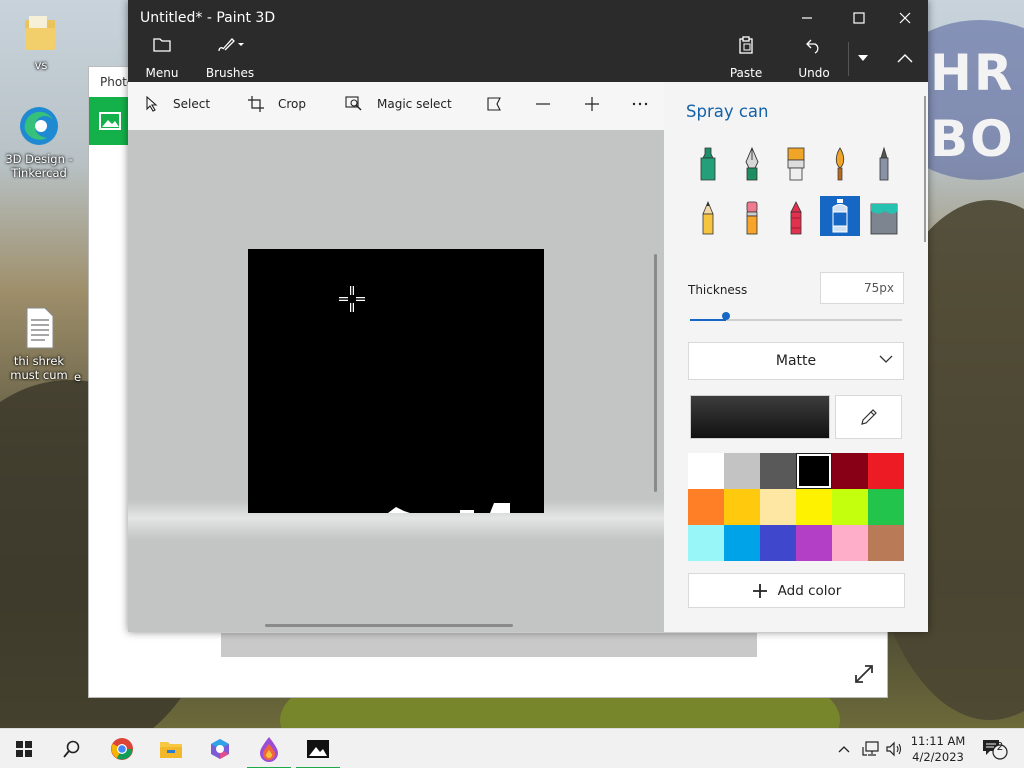 This screenshot has height=768, width=1024. I want to click on eyedropper-button, so click(868, 417).